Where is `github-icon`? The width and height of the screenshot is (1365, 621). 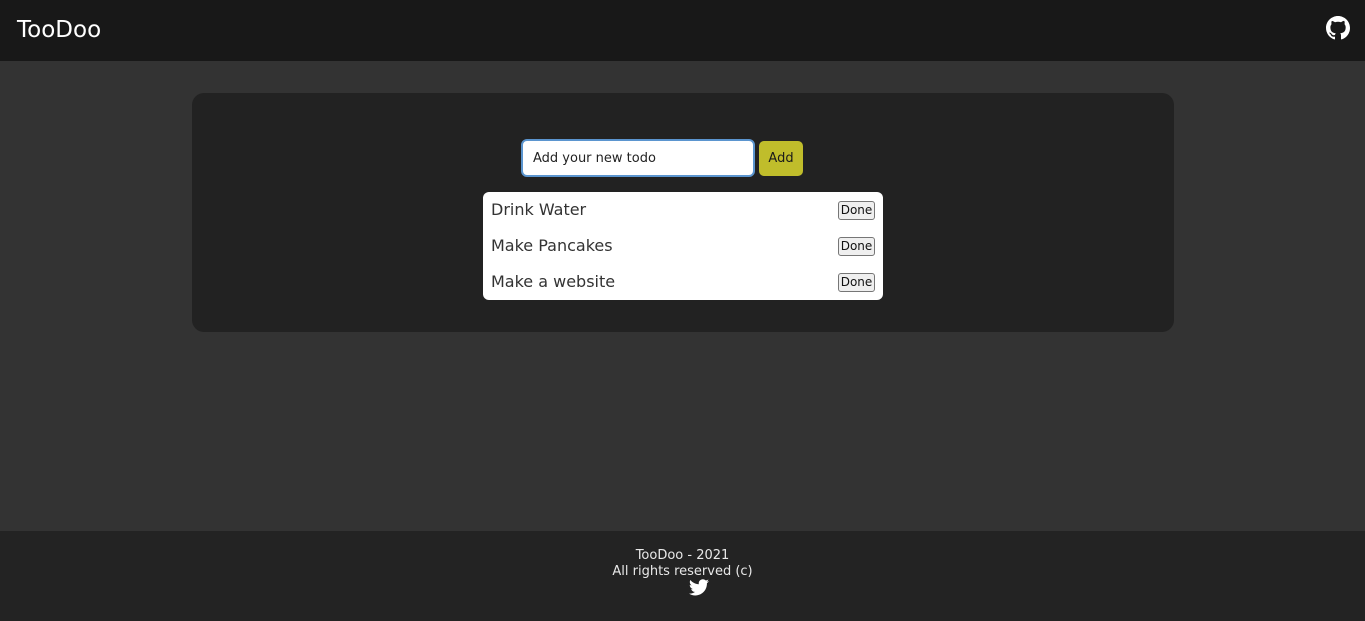
github-icon is located at coordinates (1338, 28).